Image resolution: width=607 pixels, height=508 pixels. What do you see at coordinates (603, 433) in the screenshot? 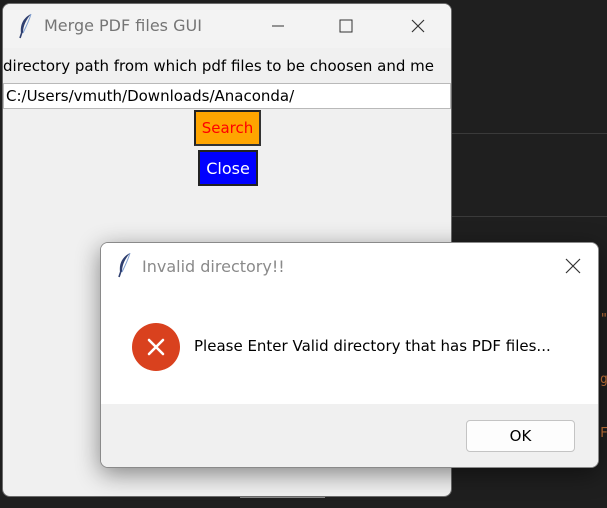
I see `background-text: F` at bounding box center [603, 433].